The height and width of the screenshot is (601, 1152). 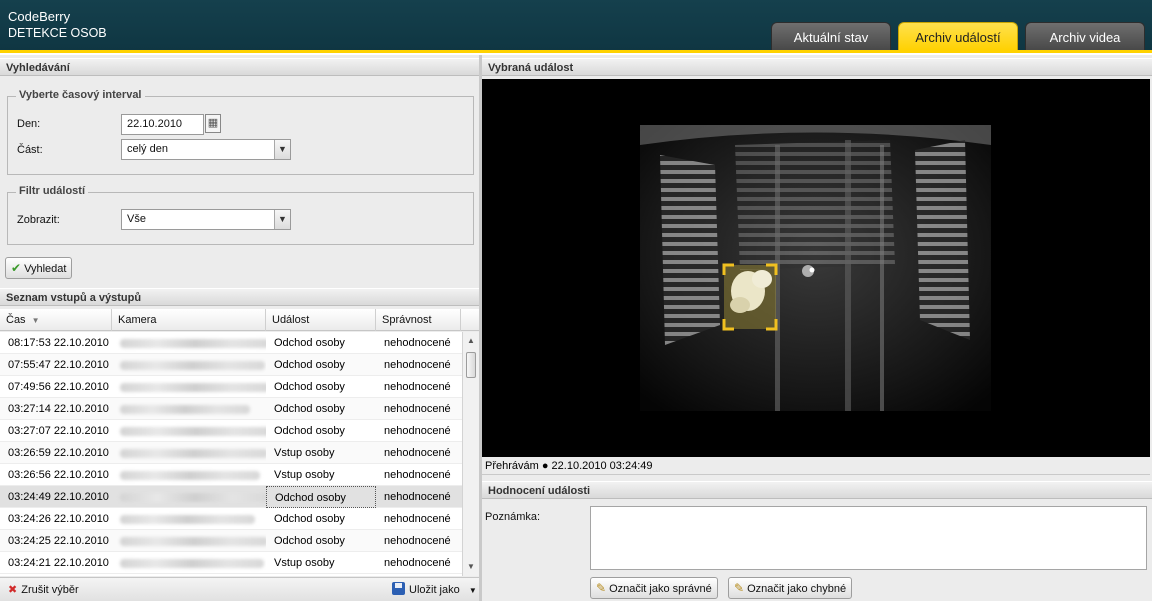 What do you see at coordinates (513, 517) in the screenshot?
I see `note-label: Poznámka:` at bounding box center [513, 517].